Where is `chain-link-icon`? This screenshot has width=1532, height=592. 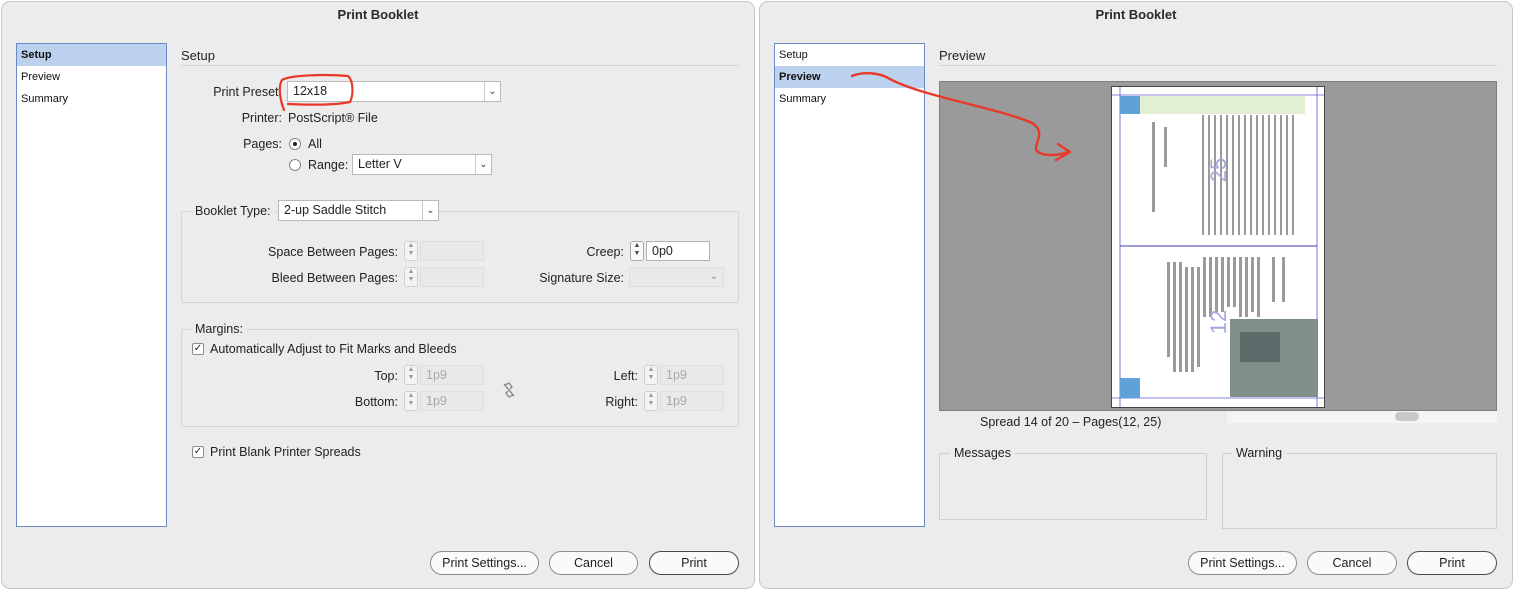 chain-link-icon is located at coordinates (509, 390).